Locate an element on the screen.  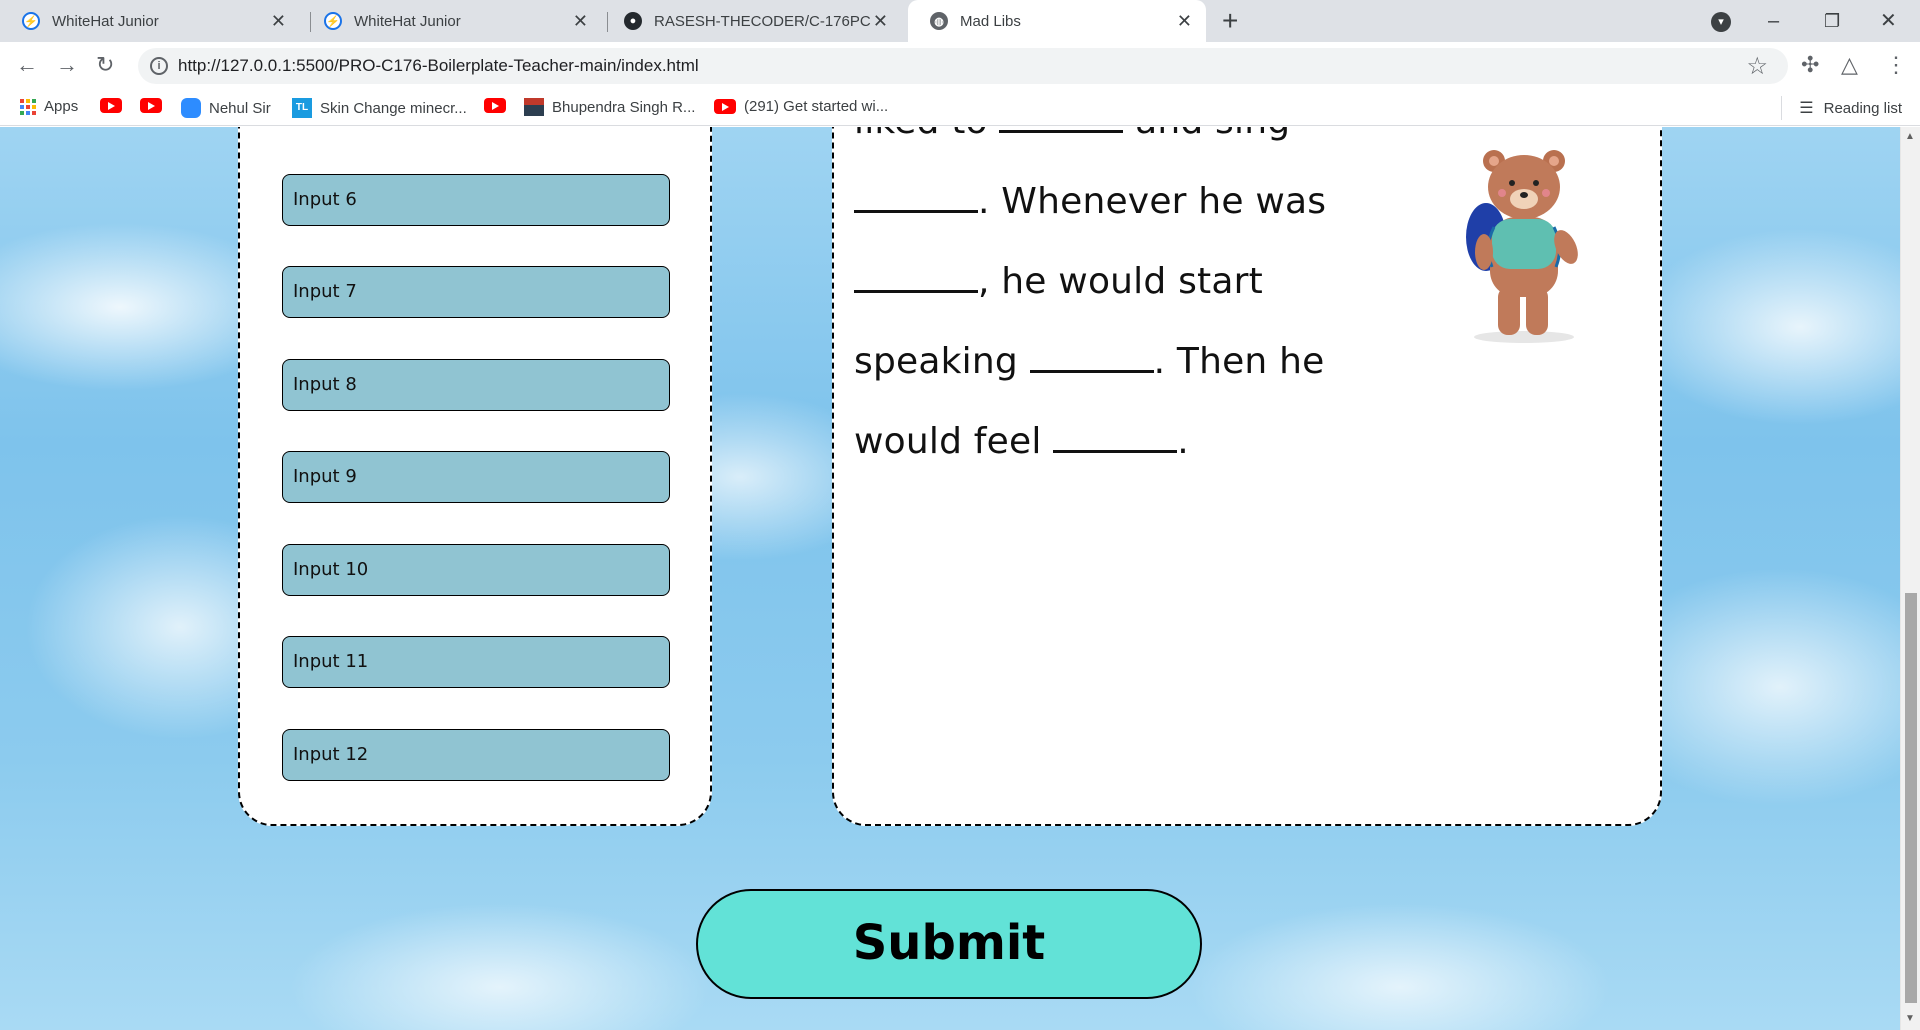
back-icon: ← is located at coordinates (27, 65).